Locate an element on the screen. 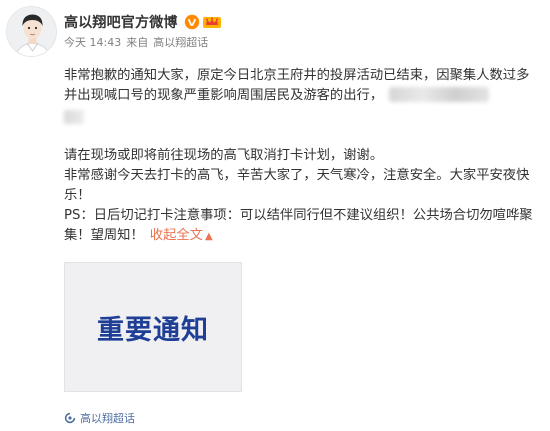 Image resolution: width=550 pixels, height=431 pixels. super-topic-link: 高以翔超话 is located at coordinates (99, 418).